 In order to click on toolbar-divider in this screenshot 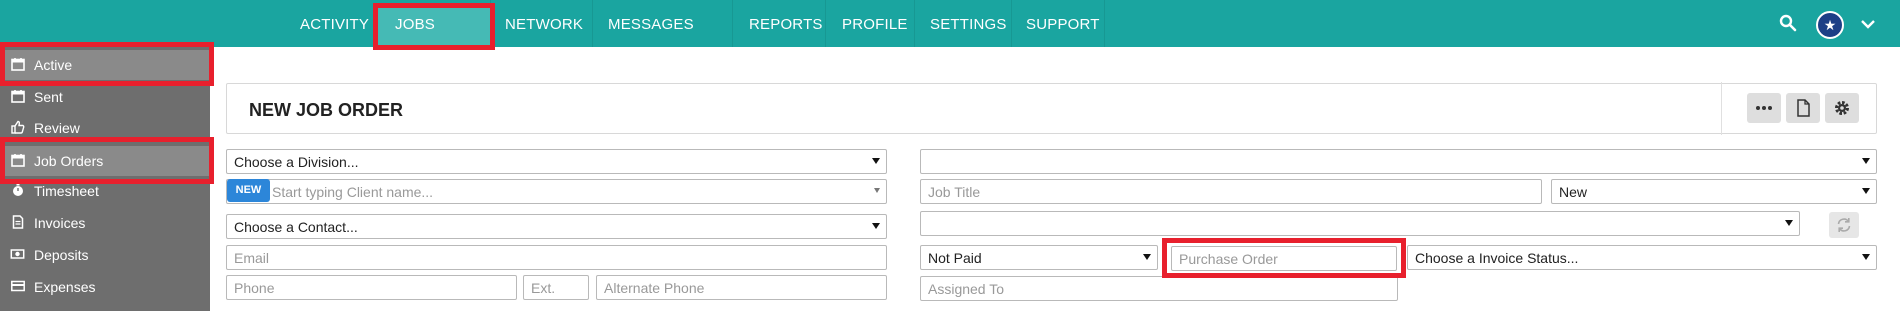, I will do `click(1721, 108)`.